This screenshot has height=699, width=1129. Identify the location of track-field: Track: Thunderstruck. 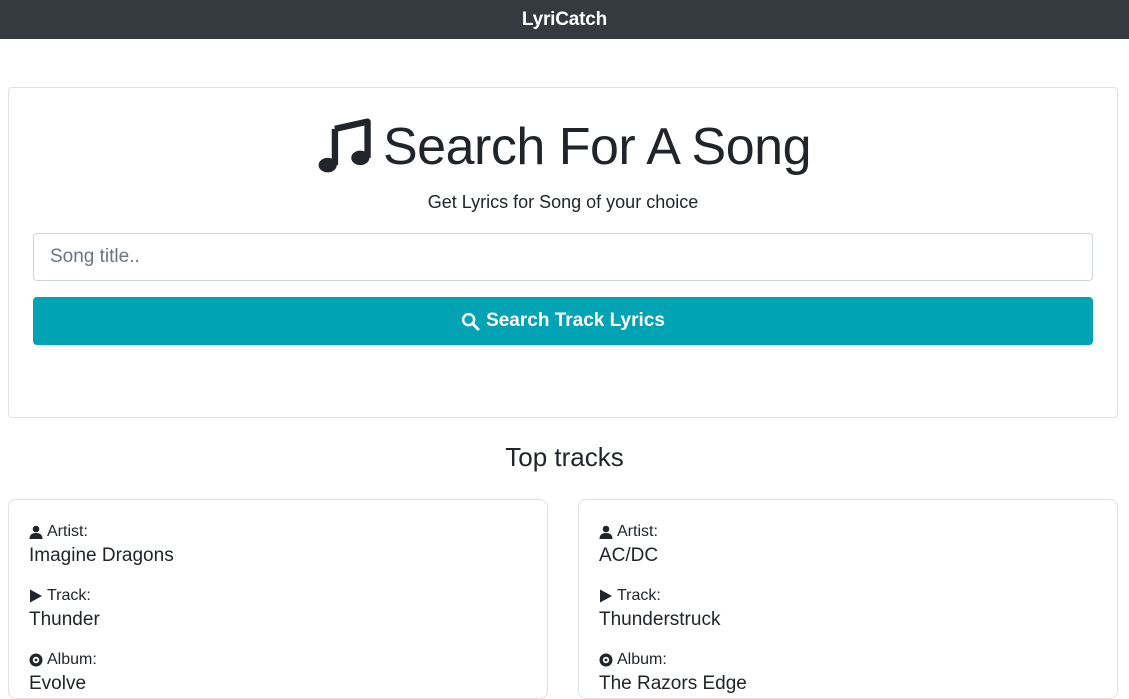
(659, 608).